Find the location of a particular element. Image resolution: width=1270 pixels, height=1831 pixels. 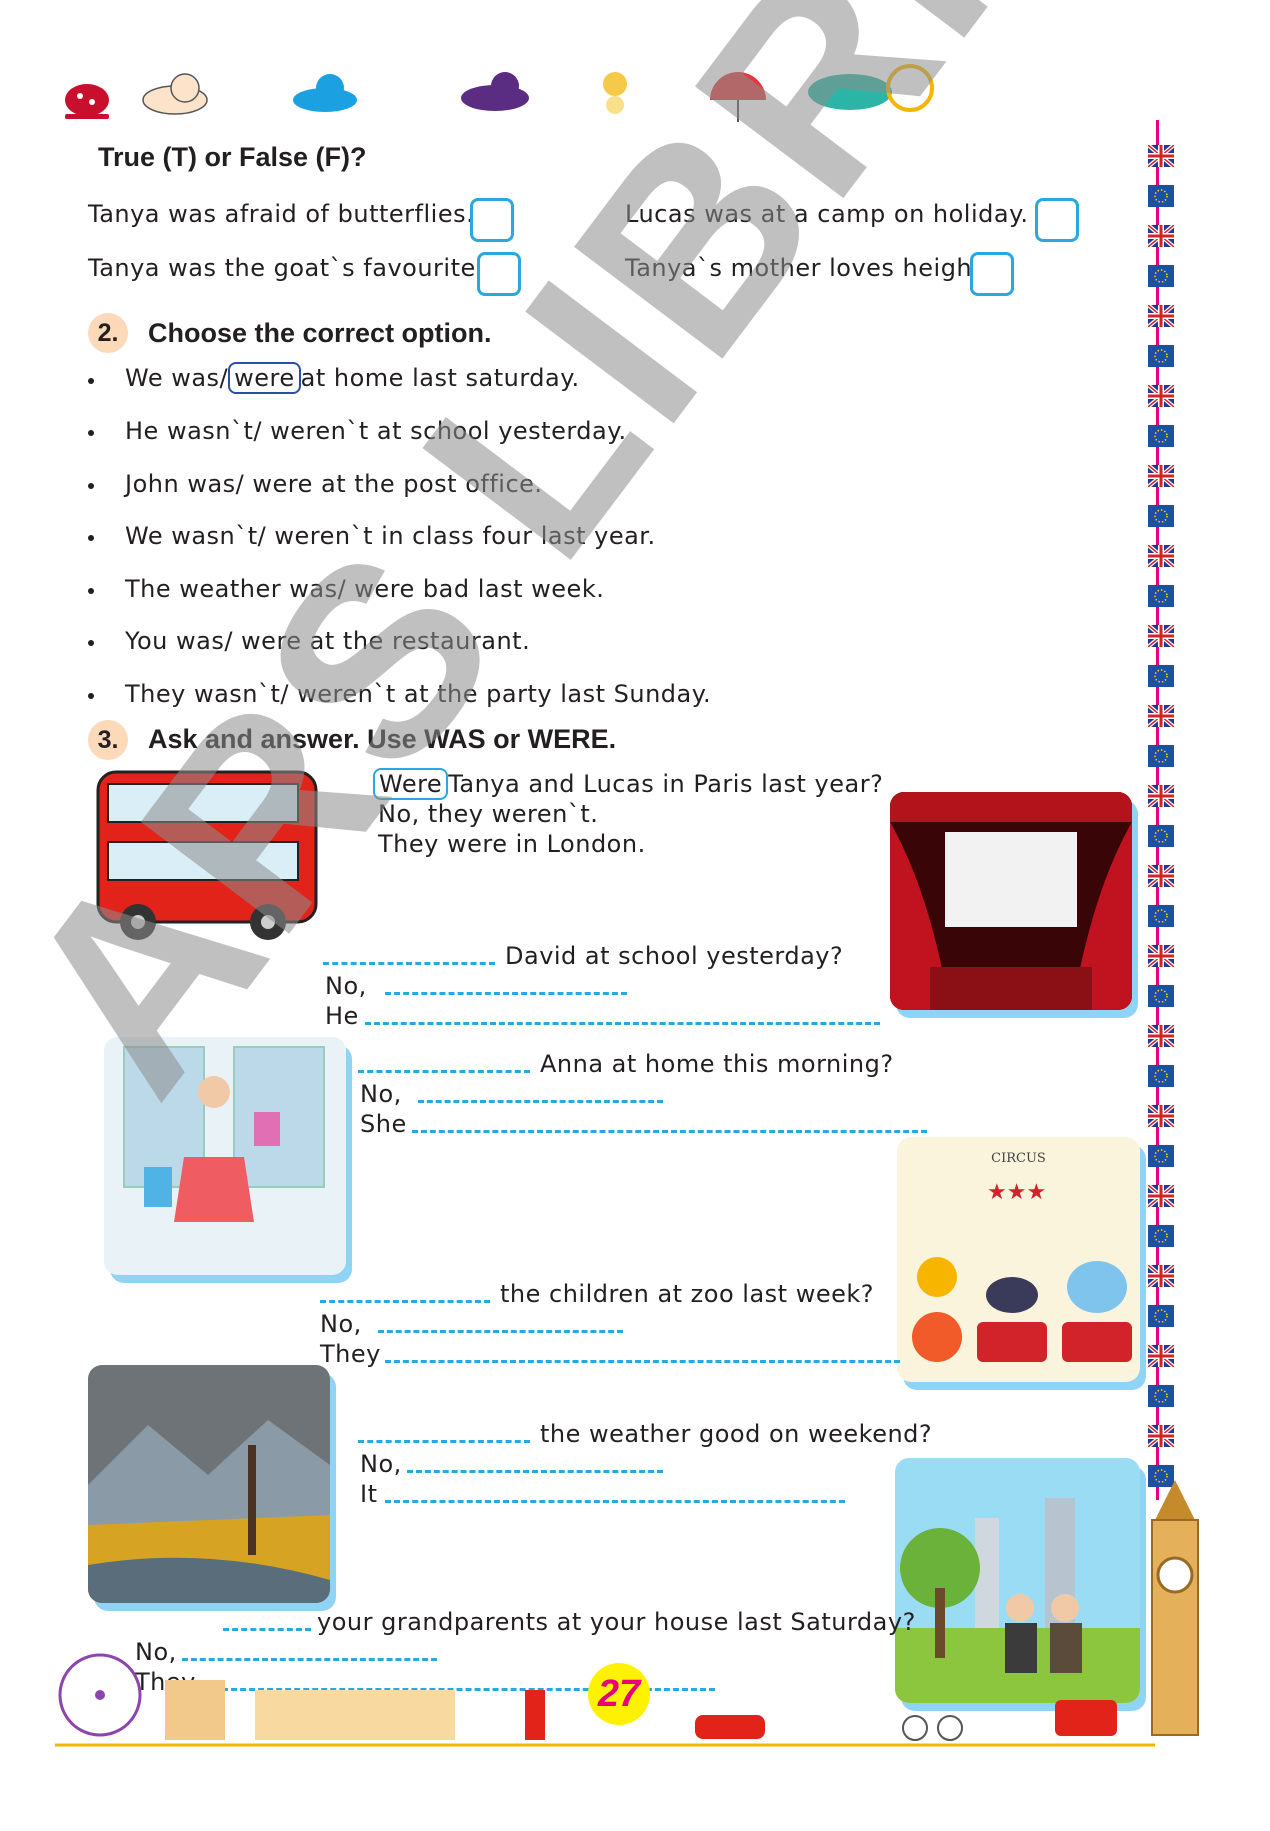

ex2-title: Choose the correct option. is located at coordinates (320, 333).